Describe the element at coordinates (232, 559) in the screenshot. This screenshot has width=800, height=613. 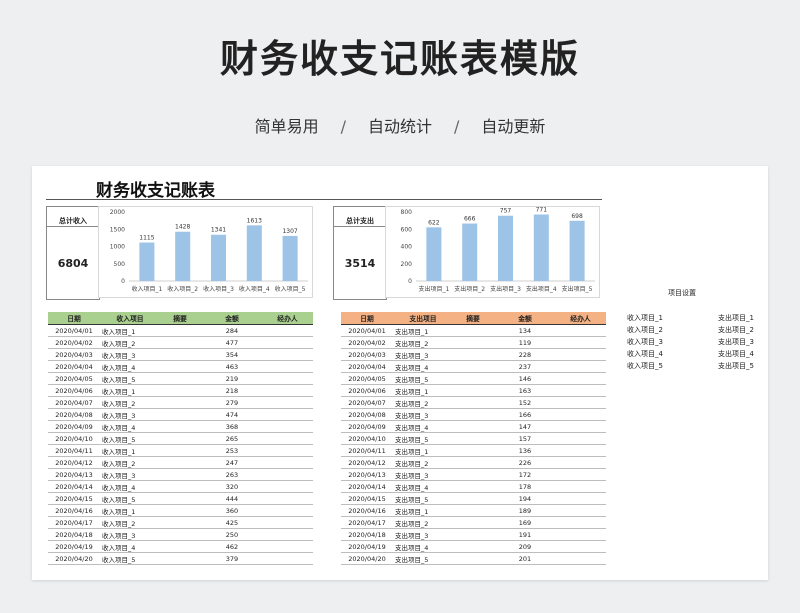
I see `table-cell: 379` at that location.